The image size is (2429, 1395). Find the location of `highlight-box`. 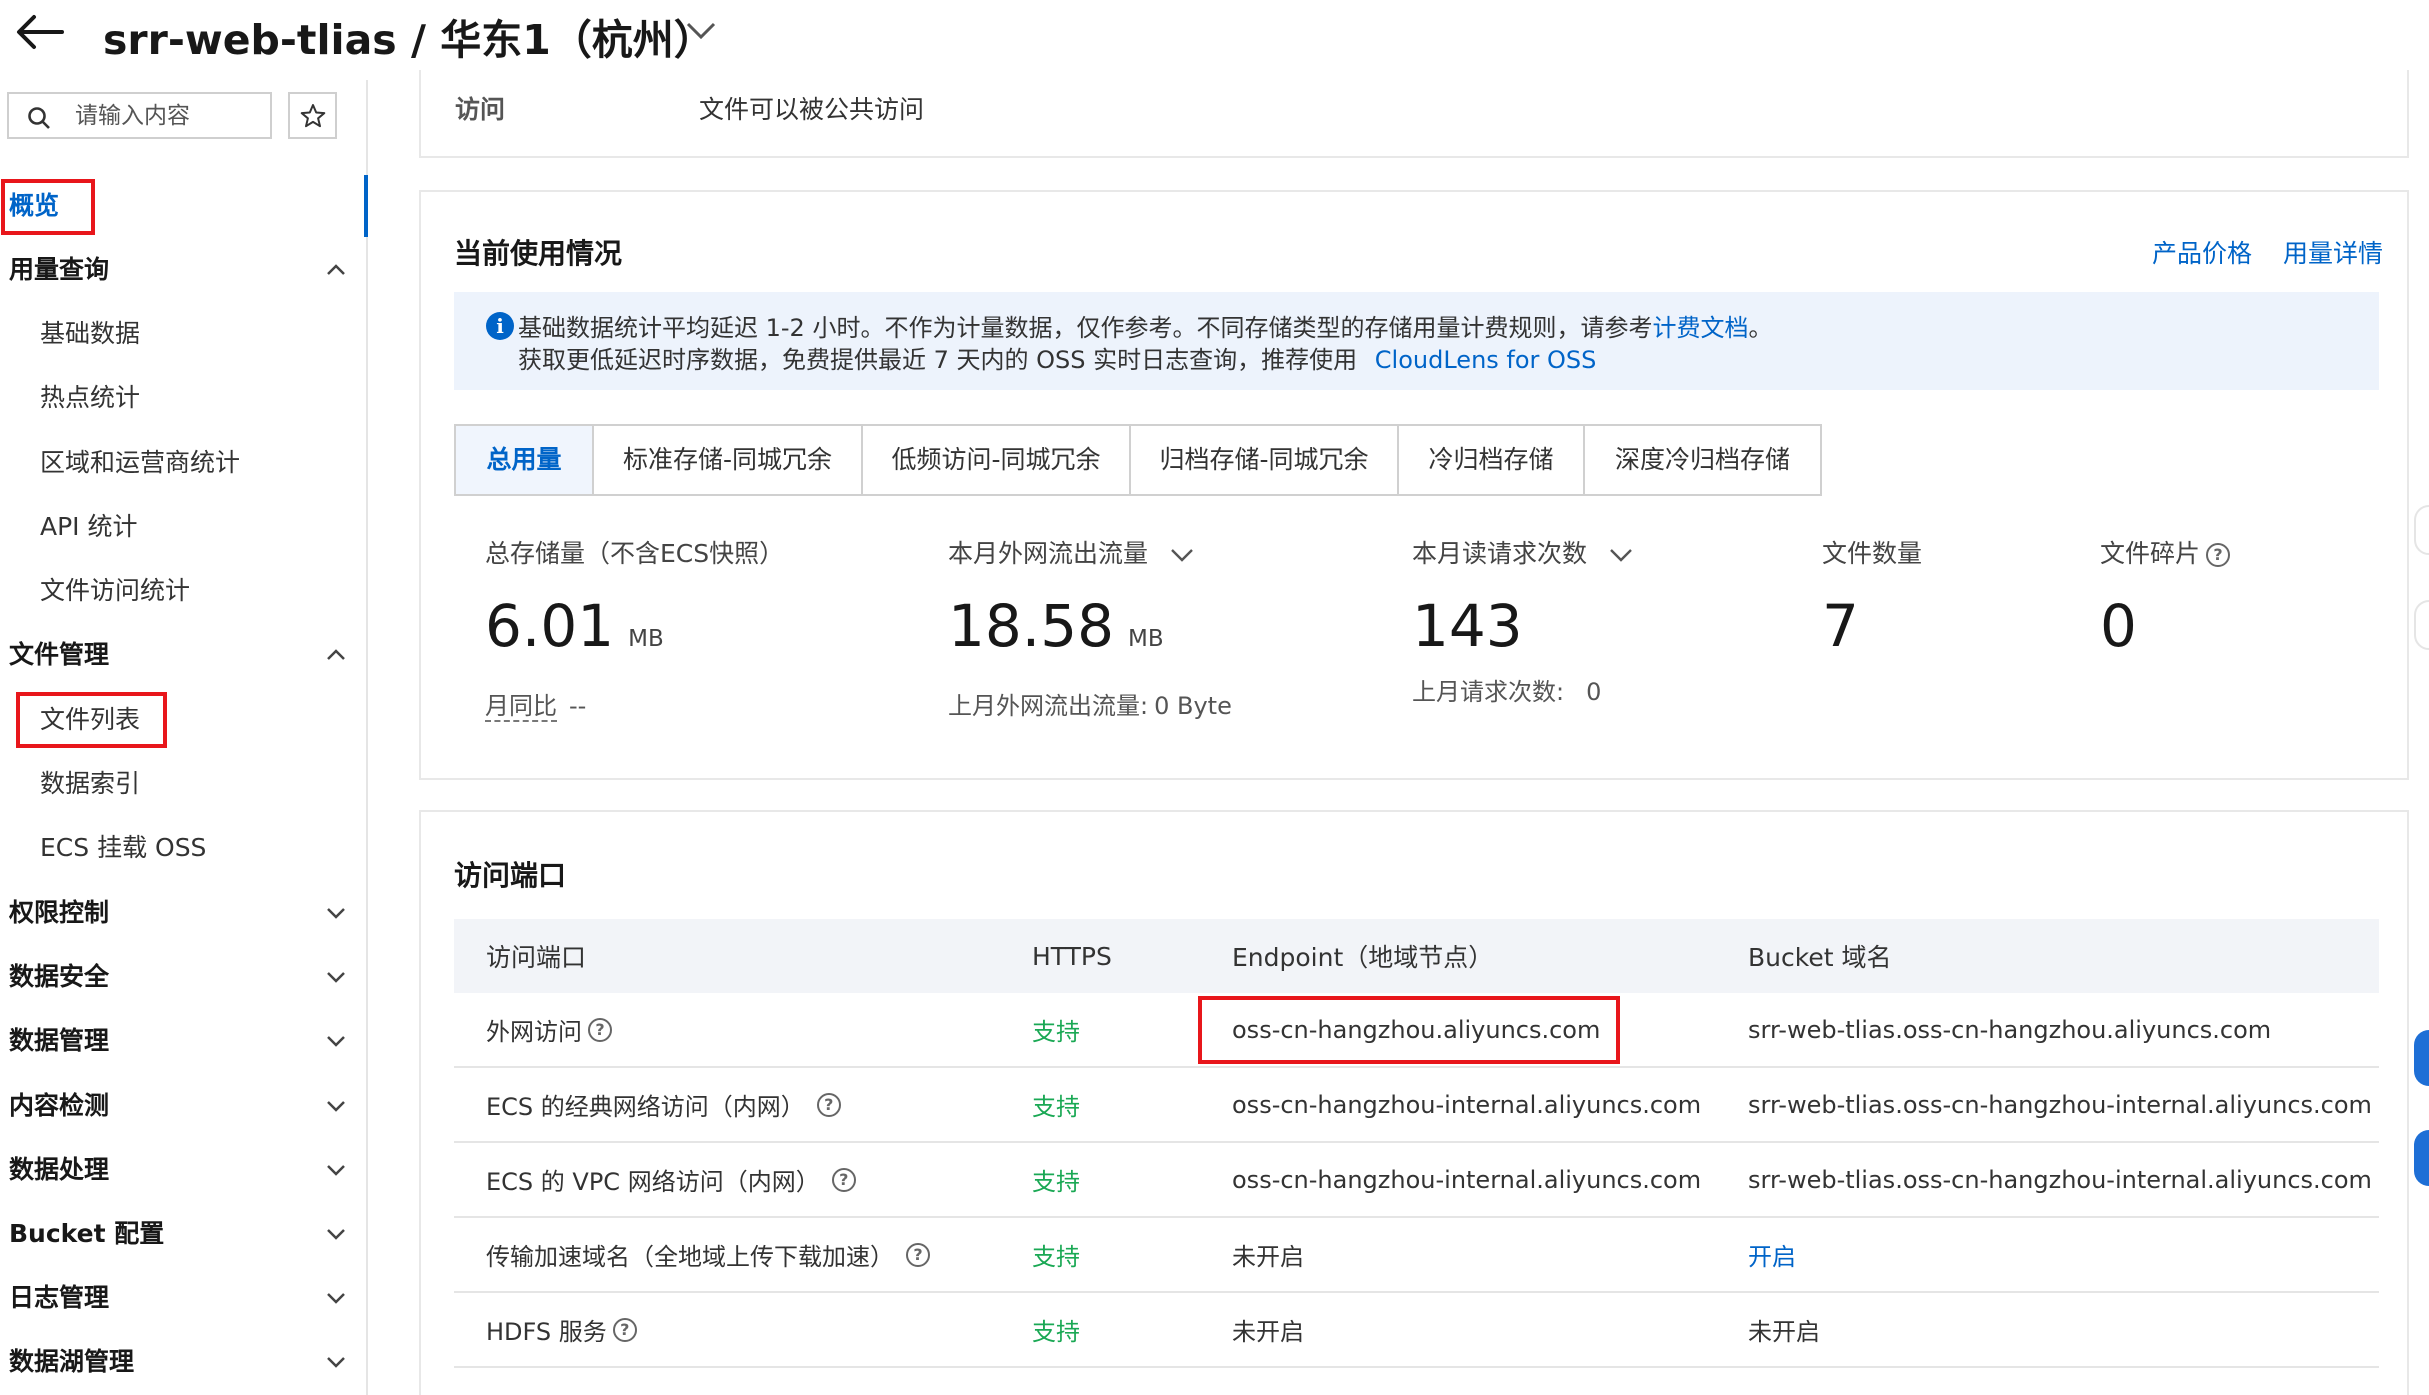

highlight-box is located at coordinates (48, 207).